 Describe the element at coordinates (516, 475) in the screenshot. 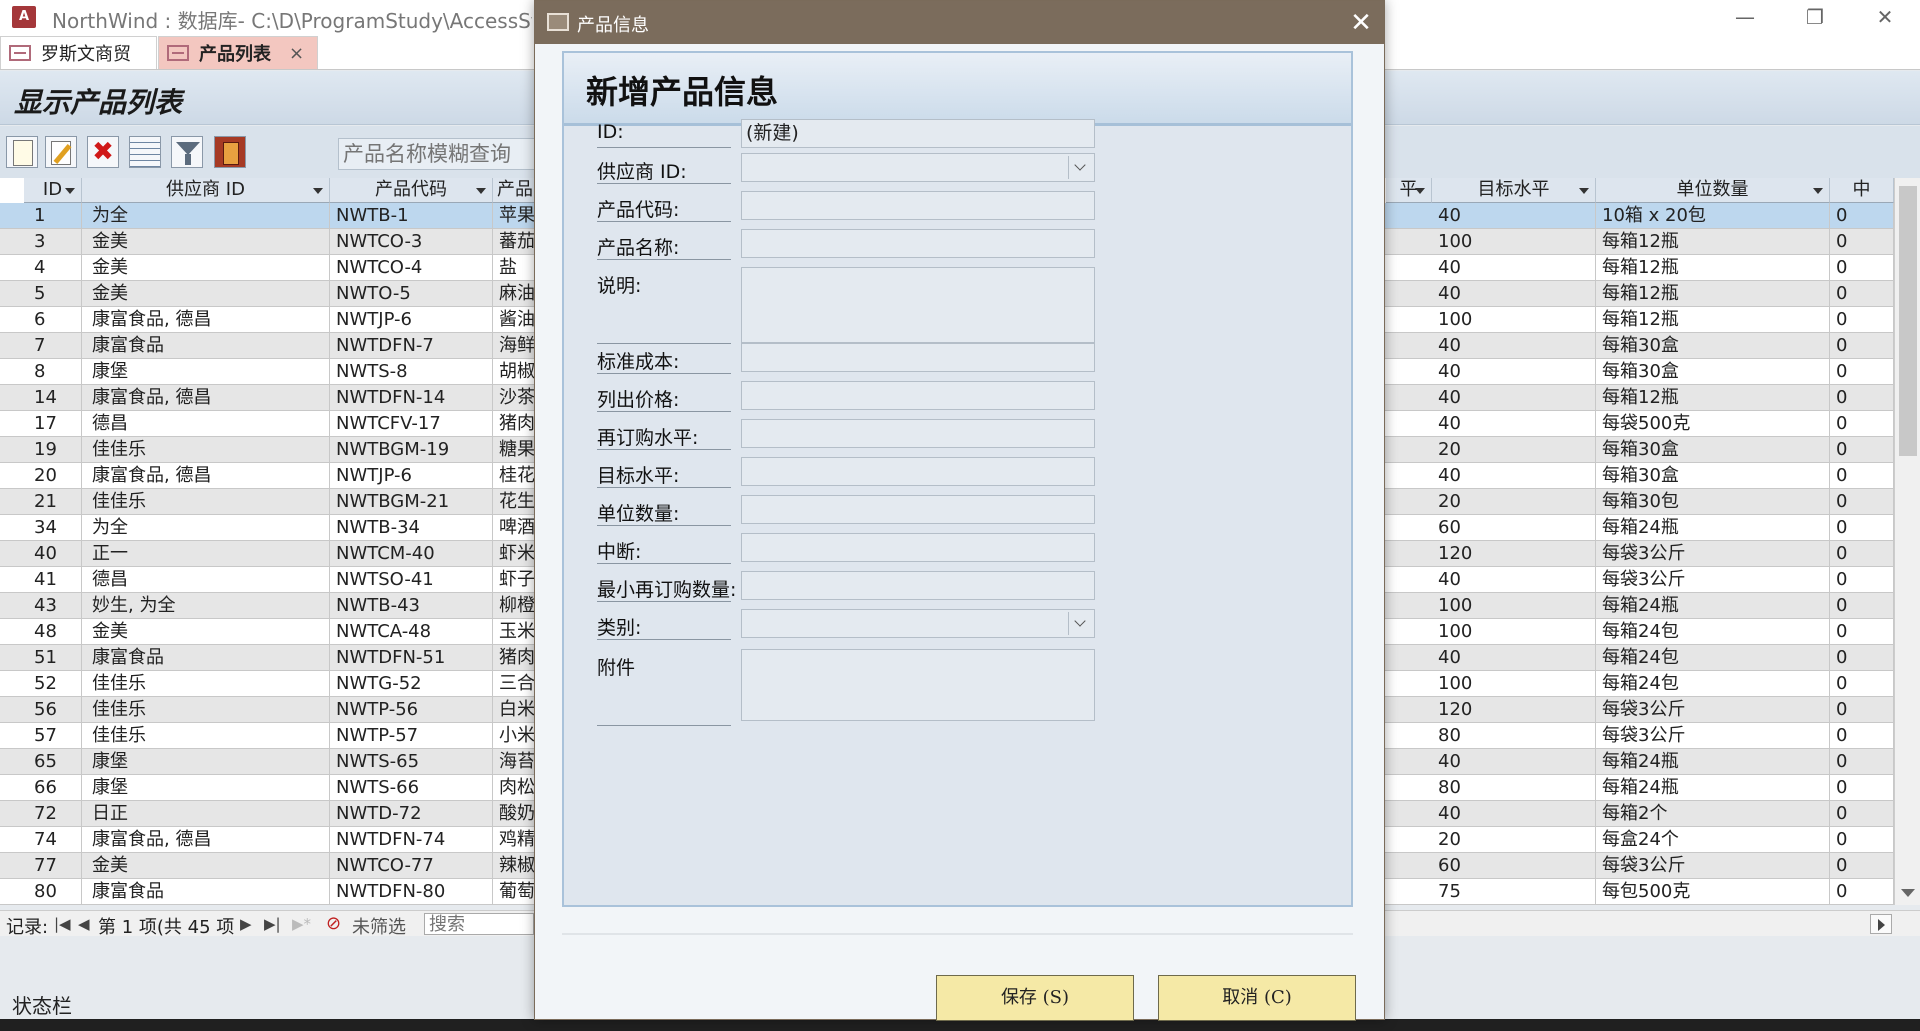

I see `cell-product-name: 桂花` at that location.